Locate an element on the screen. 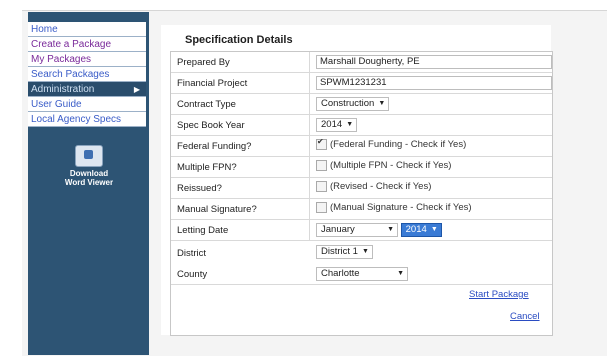 This screenshot has height=356, width=607. row-letting-date: Letting Date January ▼ 2014 ▼ is located at coordinates (361, 230).